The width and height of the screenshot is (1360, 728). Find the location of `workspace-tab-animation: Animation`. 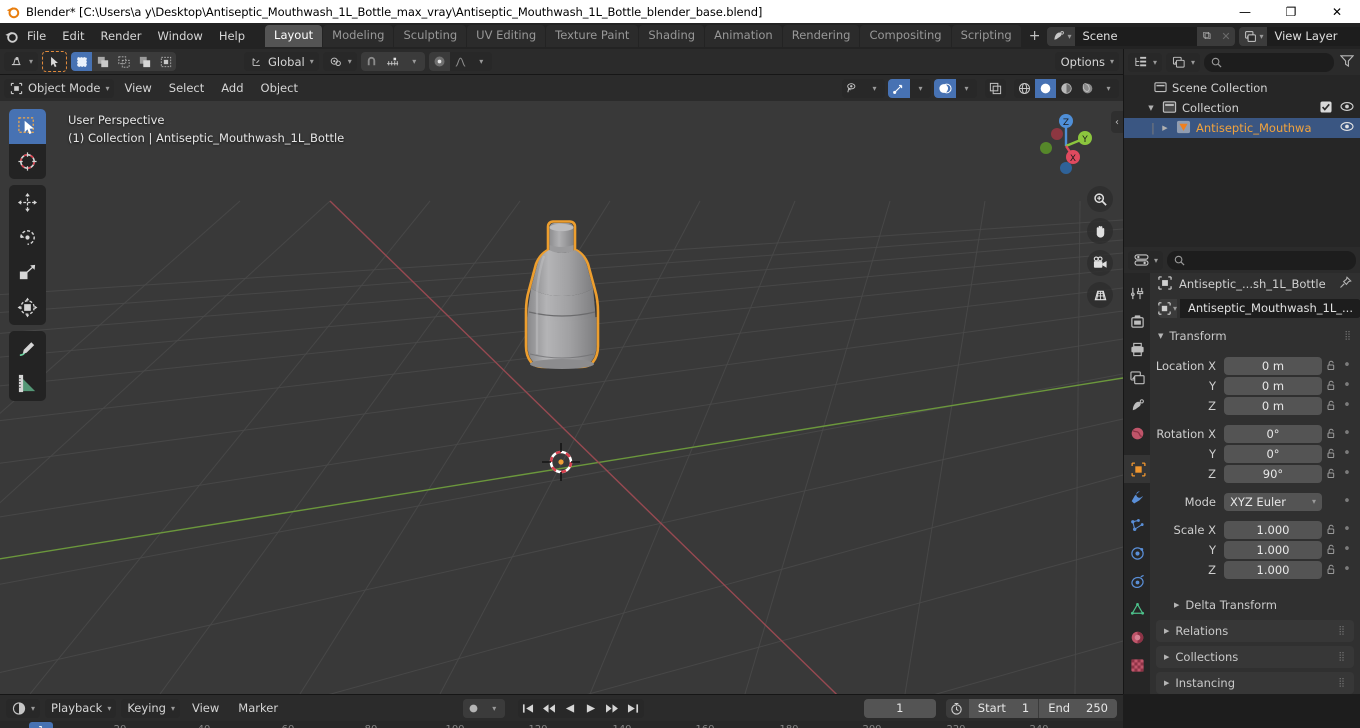

workspace-tab-animation: Animation is located at coordinates (743, 36).